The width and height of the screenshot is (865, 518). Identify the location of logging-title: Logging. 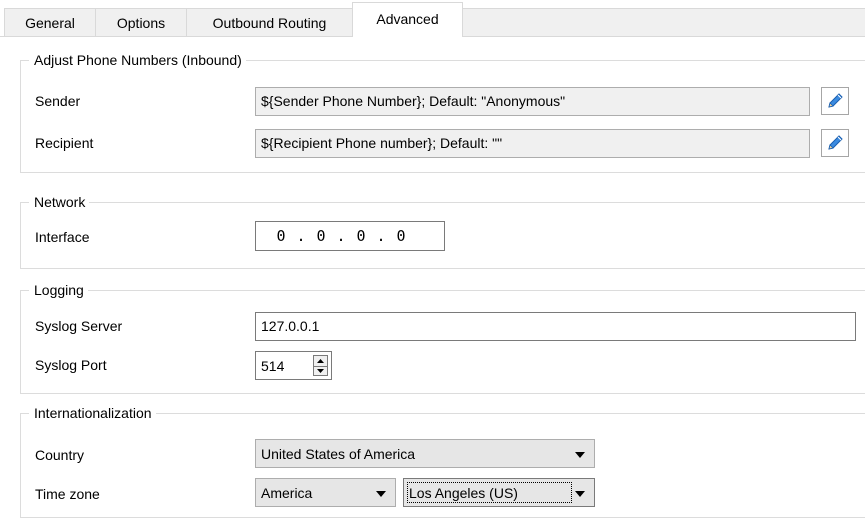
(58, 290).